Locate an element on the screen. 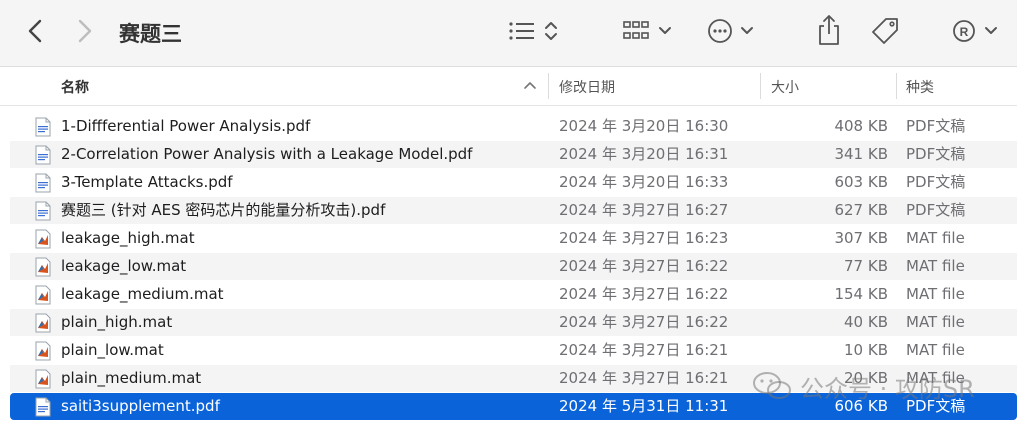 The width and height of the screenshot is (1017, 433). file-size: 10 KB is located at coordinates (866, 350).